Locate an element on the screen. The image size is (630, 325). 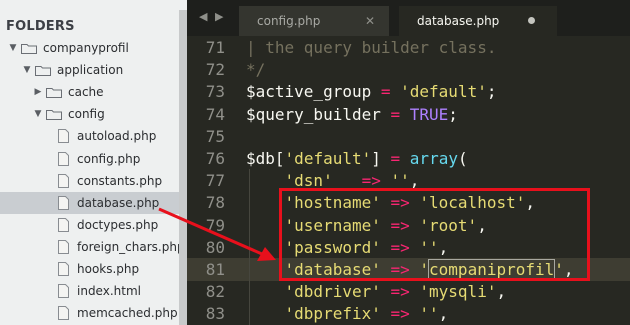
code-token: $query_builder is located at coordinates (313, 114).